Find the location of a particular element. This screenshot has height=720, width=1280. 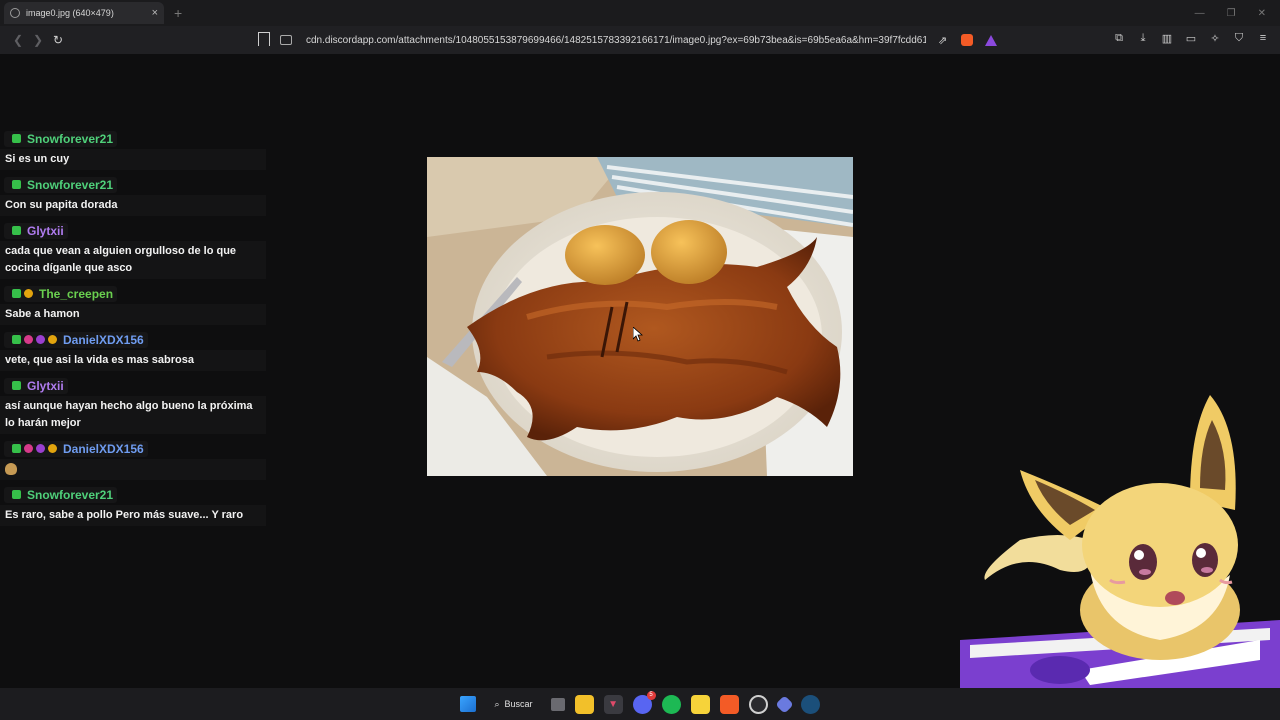

taskbar-search-button: ⌕ Buscar is located at coordinates (513, 704).